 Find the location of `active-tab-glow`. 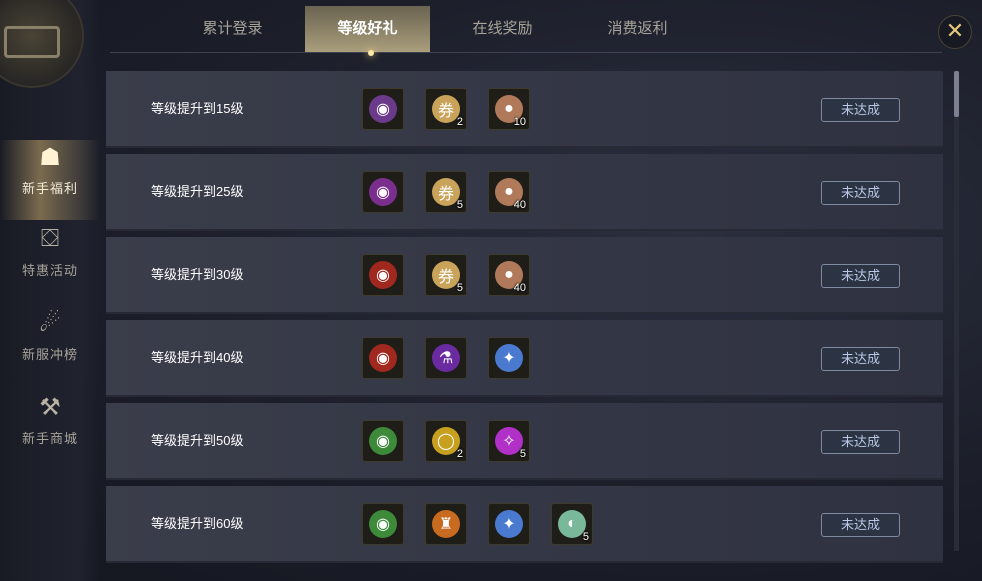

active-tab-glow is located at coordinates (371, 53).